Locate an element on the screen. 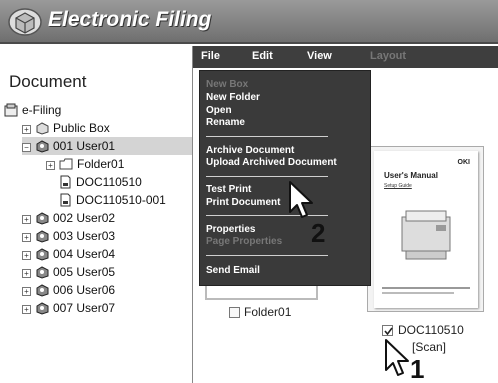 This screenshot has height=383, width=498. thumbnail-title: User's Manual is located at coordinates (411, 175).